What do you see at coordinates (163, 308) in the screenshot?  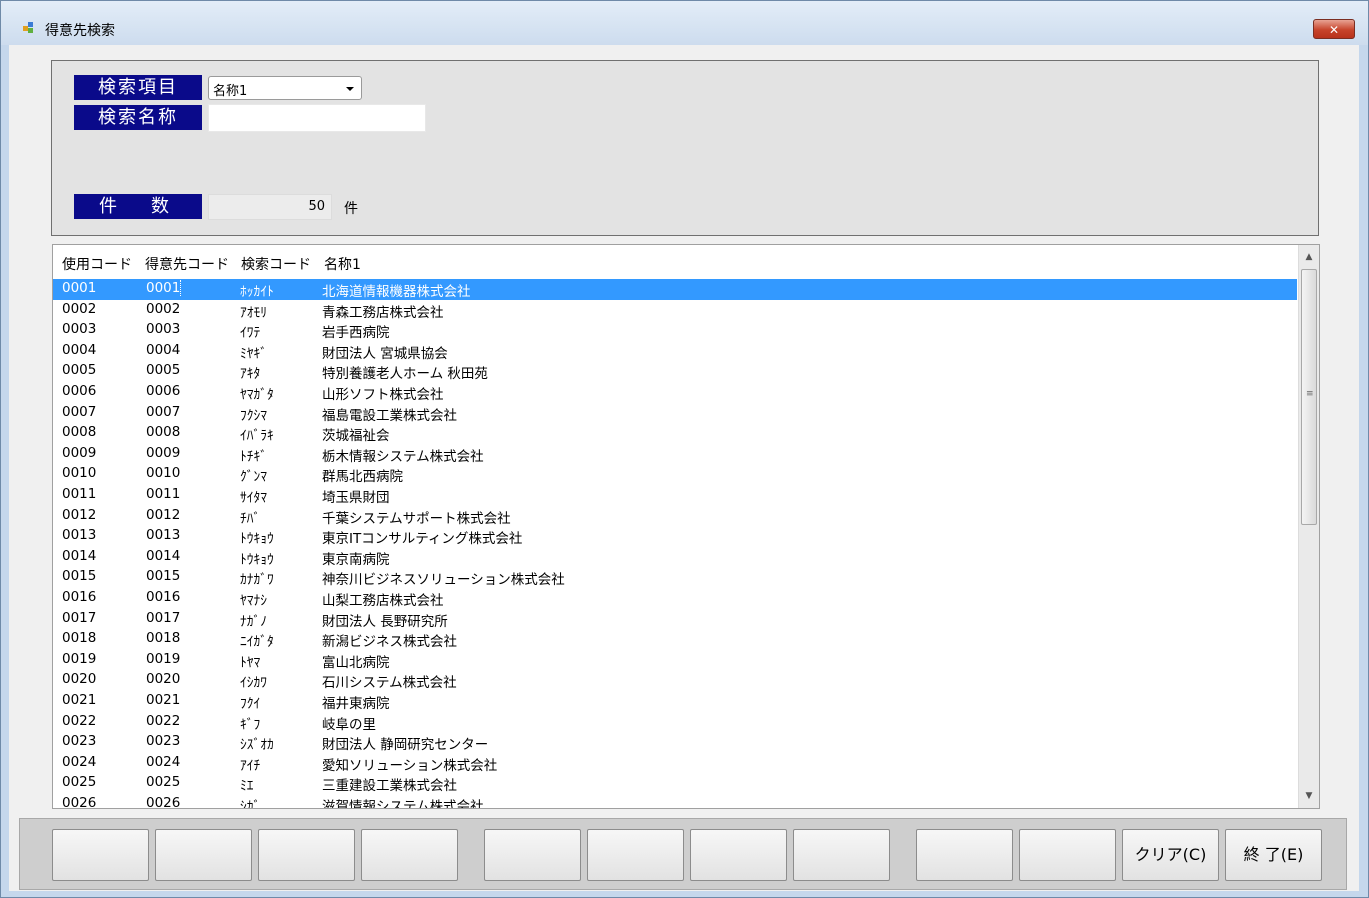 I see `cell-customer-code: 0002` at bounding box center [163, 308].